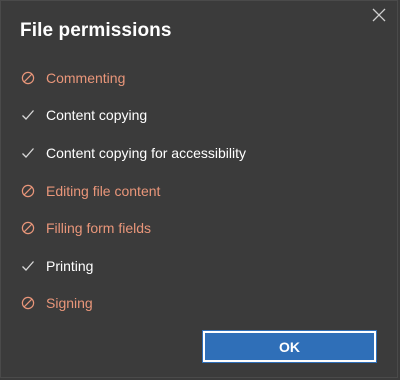 The width and height of the screenshot is (400, 380). I want to click on permission-label: Content copying for accessibility, so click(146, 152).